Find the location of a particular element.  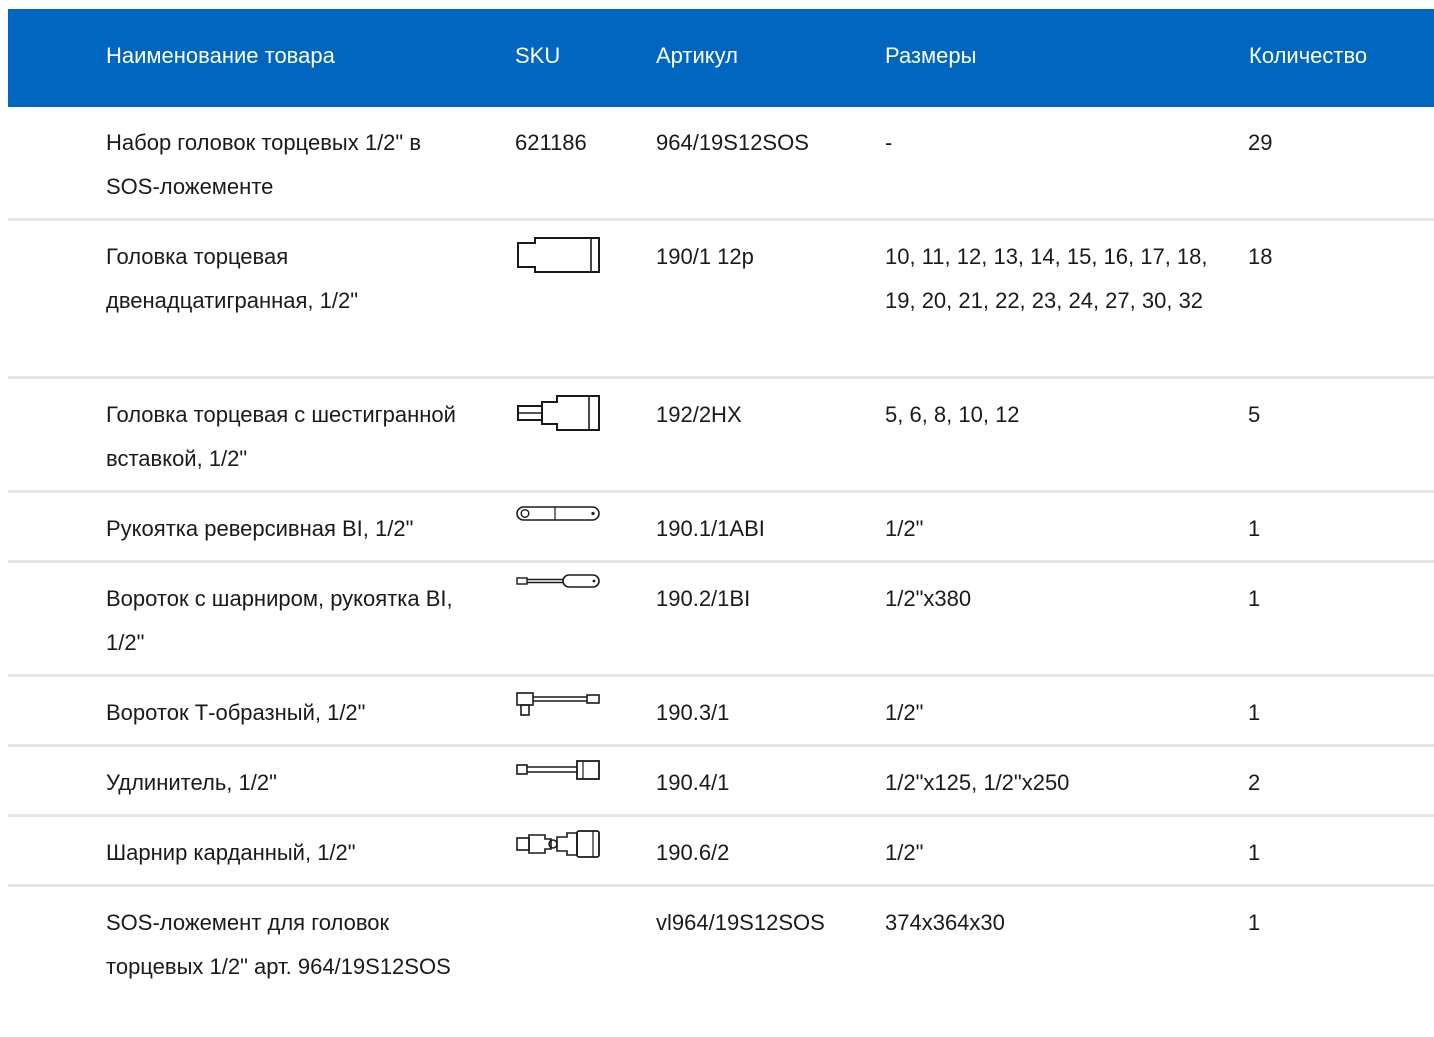

product-sizes: - is located at coordinates (889, 142).